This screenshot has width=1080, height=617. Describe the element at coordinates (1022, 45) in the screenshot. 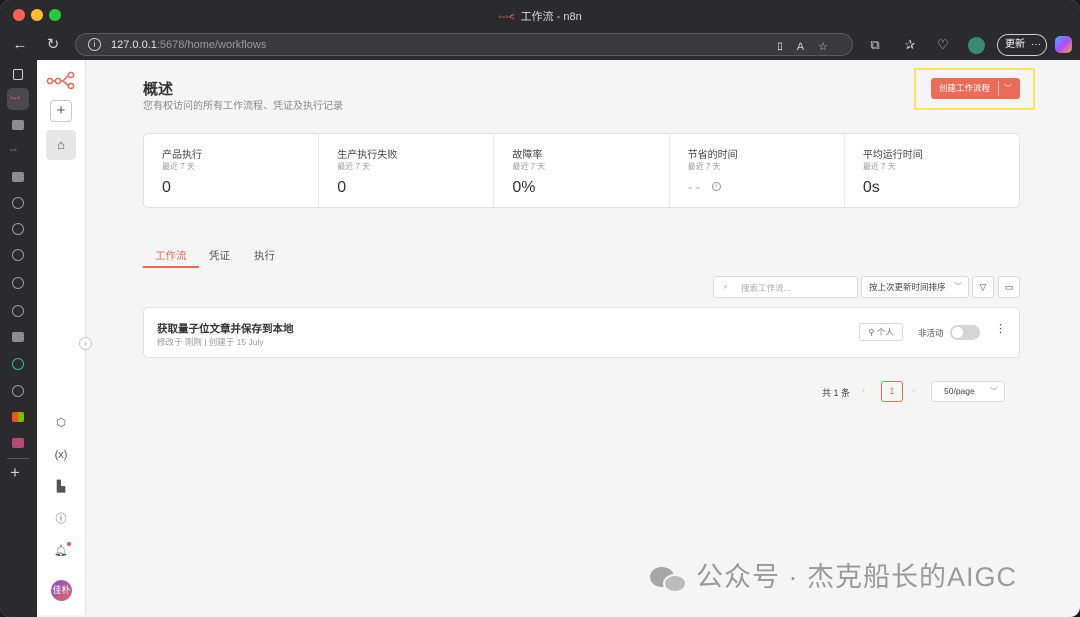

I see `update-button: 更新 ···` at that location.